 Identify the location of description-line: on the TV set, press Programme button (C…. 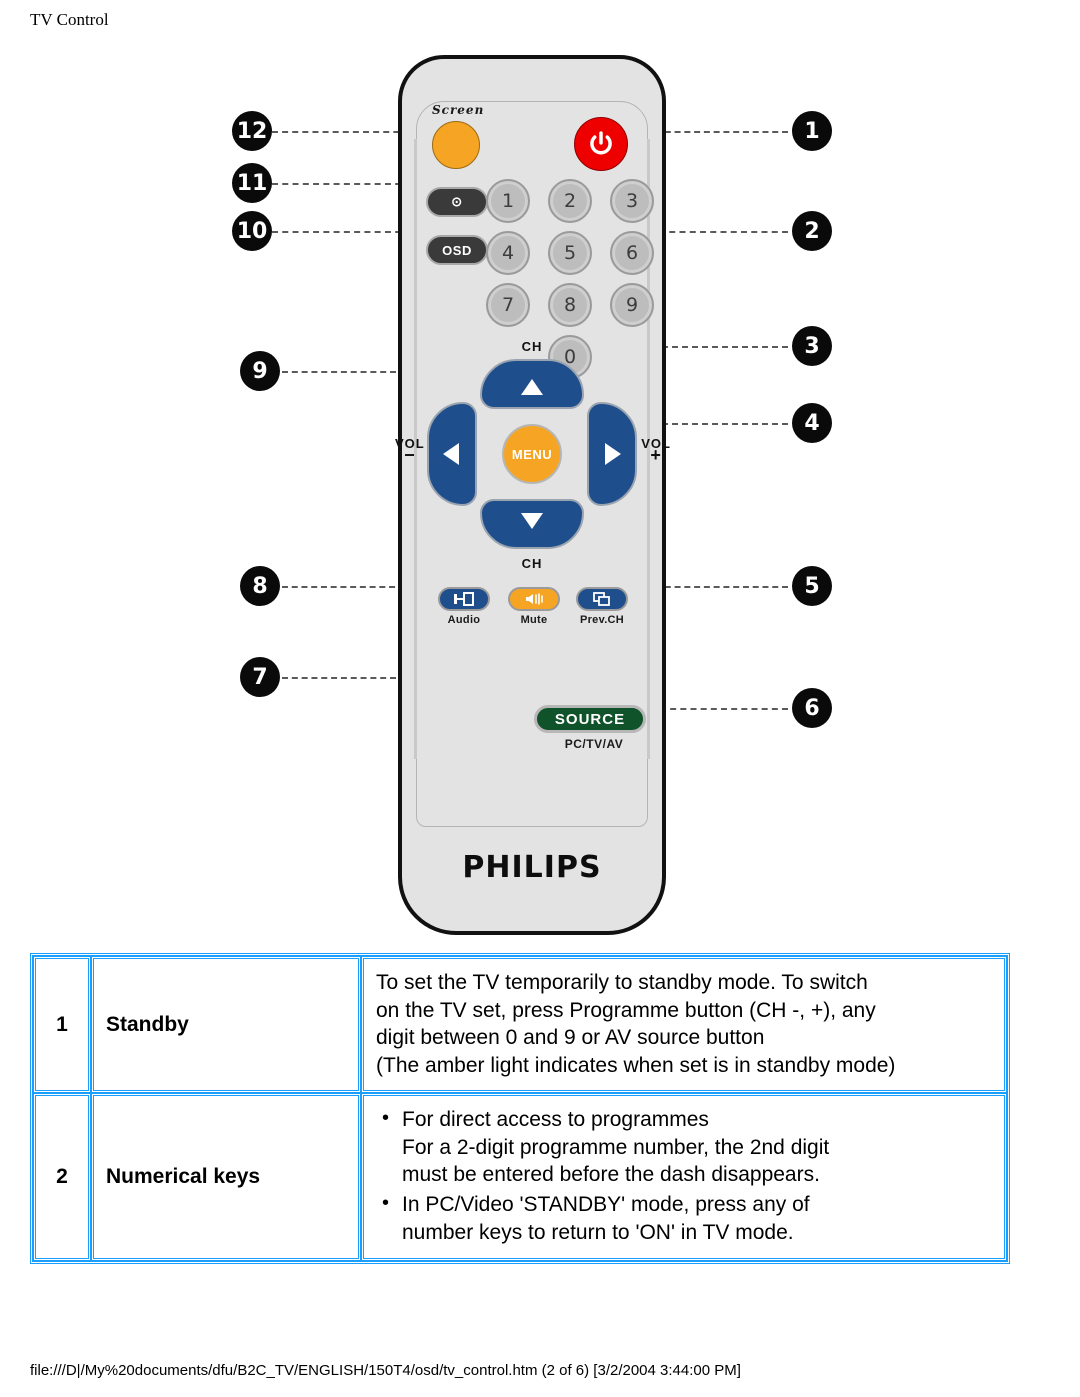
(626, 1010).